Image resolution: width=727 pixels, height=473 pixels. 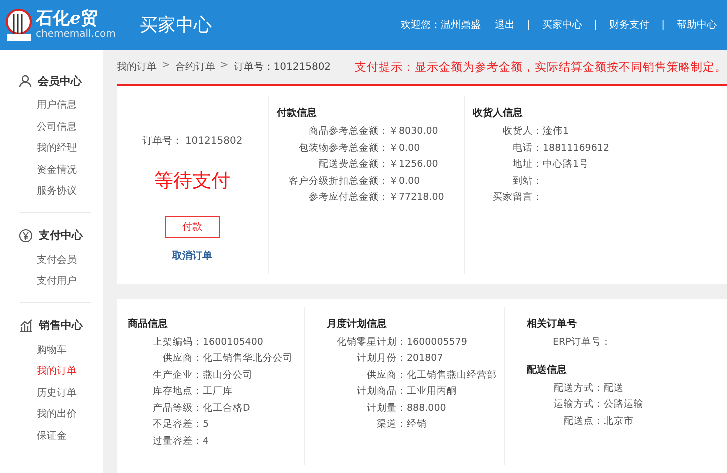 I want to click on pay-button: 付款, so click(x=192, y=227).